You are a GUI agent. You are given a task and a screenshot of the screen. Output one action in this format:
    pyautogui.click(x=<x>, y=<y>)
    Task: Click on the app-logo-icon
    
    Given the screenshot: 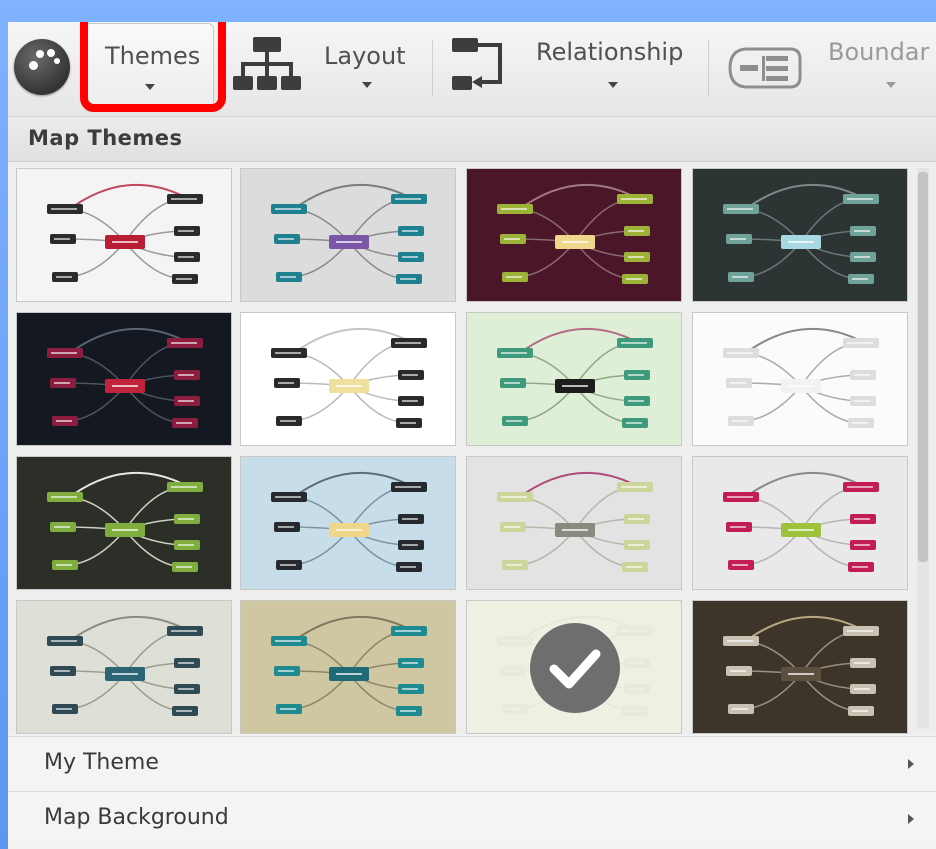 What is the action you would take?
    pyautogui.click(x=42, y=67)
    